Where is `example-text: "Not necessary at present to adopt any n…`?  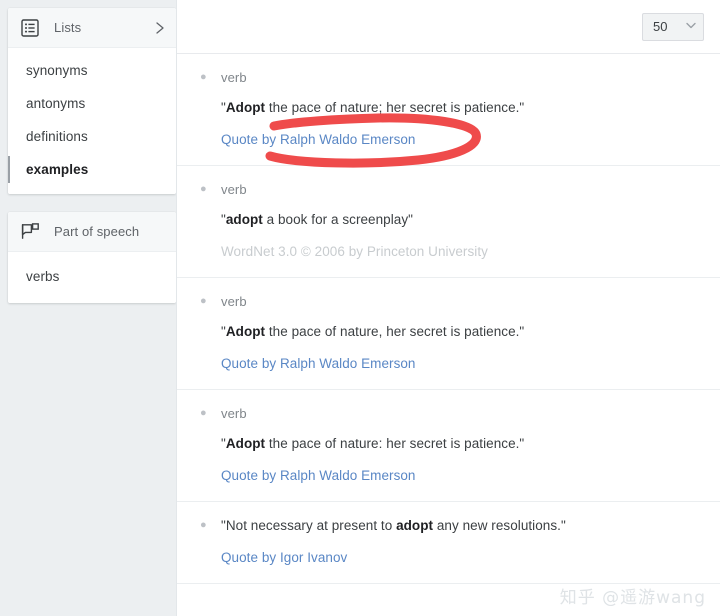
example-text: "Not necessary at present to adopt any n… is located at coordinates (460, 526).